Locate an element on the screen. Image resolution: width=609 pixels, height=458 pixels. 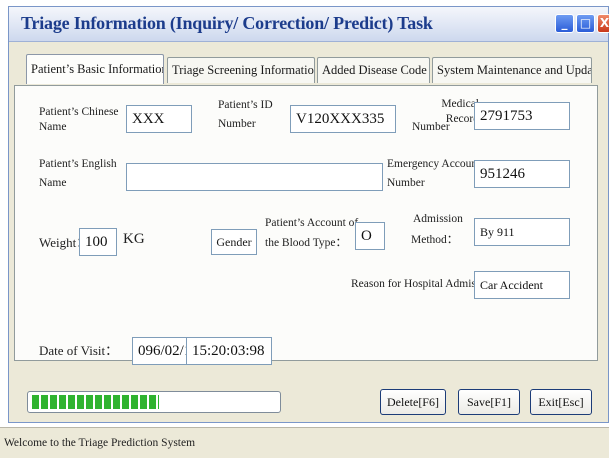
admission-reason-label: Reason for Hospital Admissior is located at coordinates (422, 284).